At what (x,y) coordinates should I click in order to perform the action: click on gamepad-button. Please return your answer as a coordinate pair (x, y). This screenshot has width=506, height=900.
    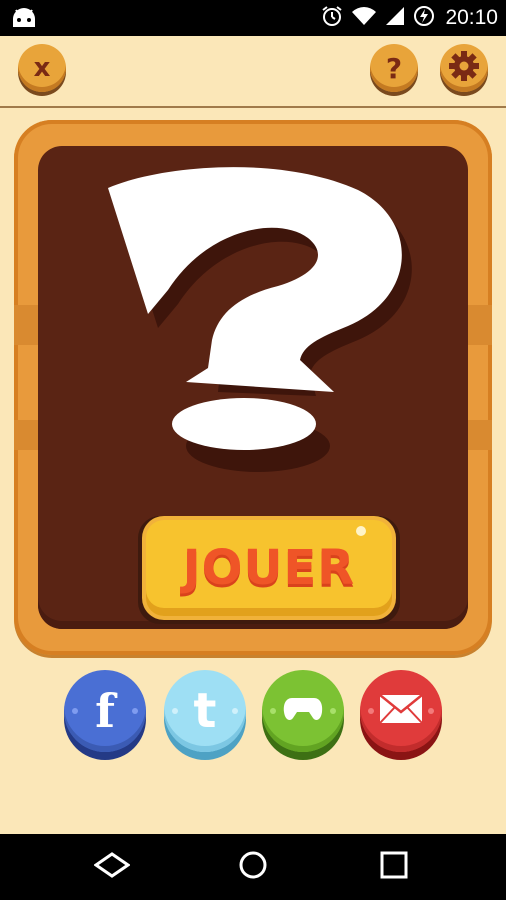
    Looking at the image, I should click on (303, 711).